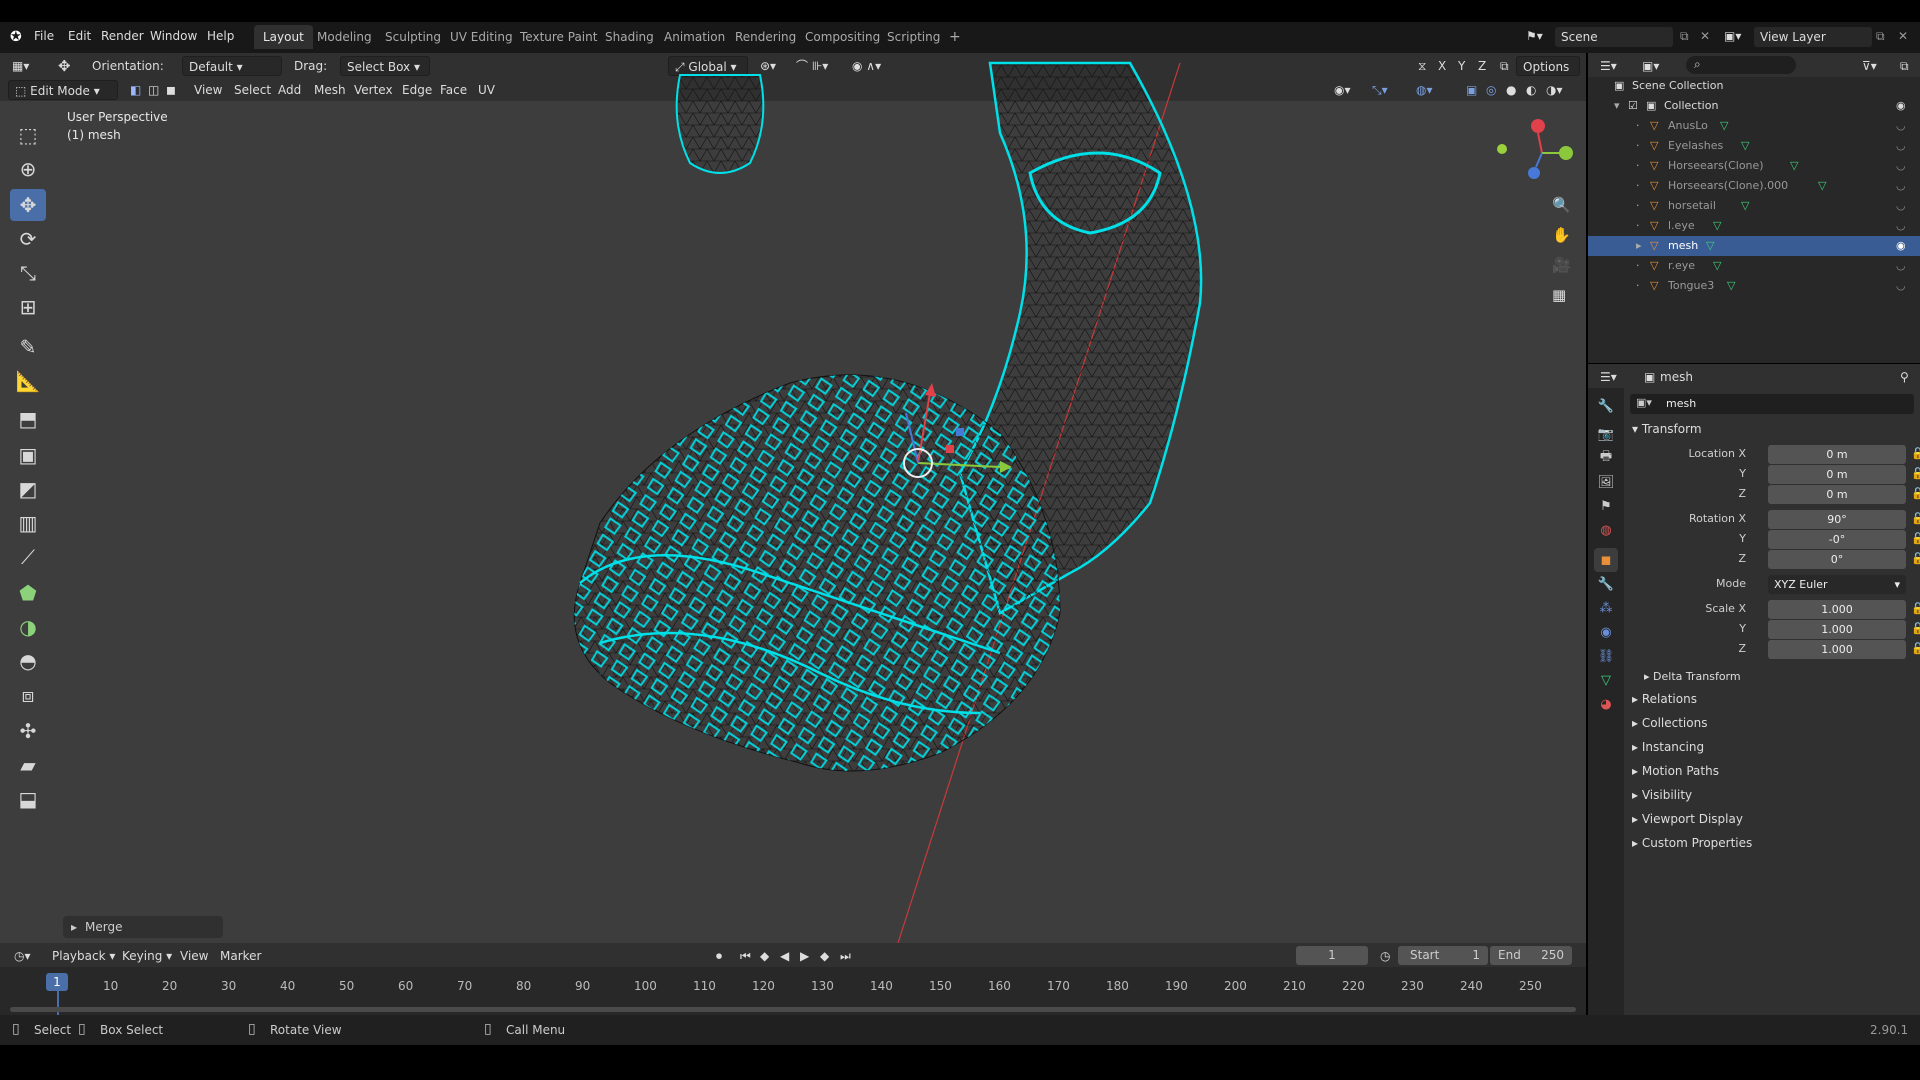  I want to click on tab-shading: Shading, so click(629, 37).